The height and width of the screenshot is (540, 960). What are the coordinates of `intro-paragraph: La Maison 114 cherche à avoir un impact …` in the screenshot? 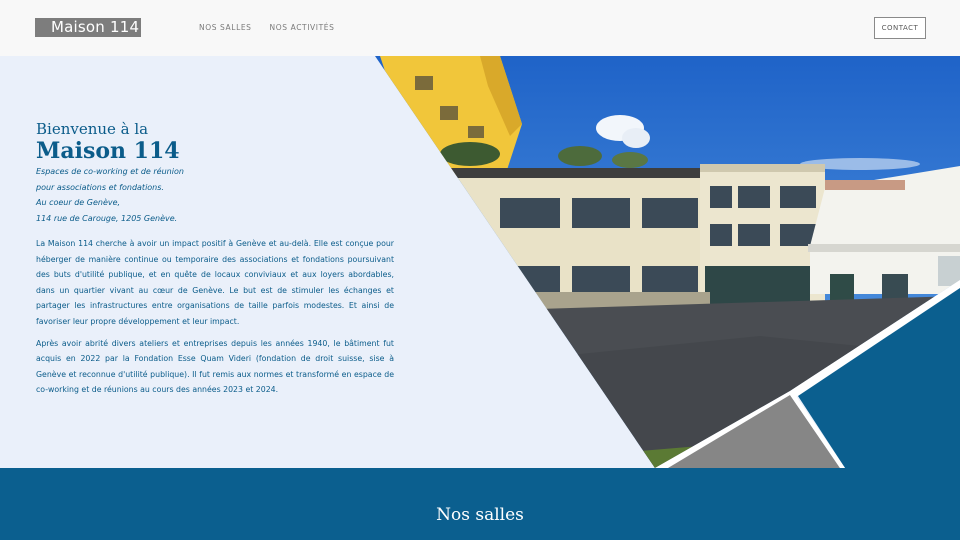 It's located at (215, 282).